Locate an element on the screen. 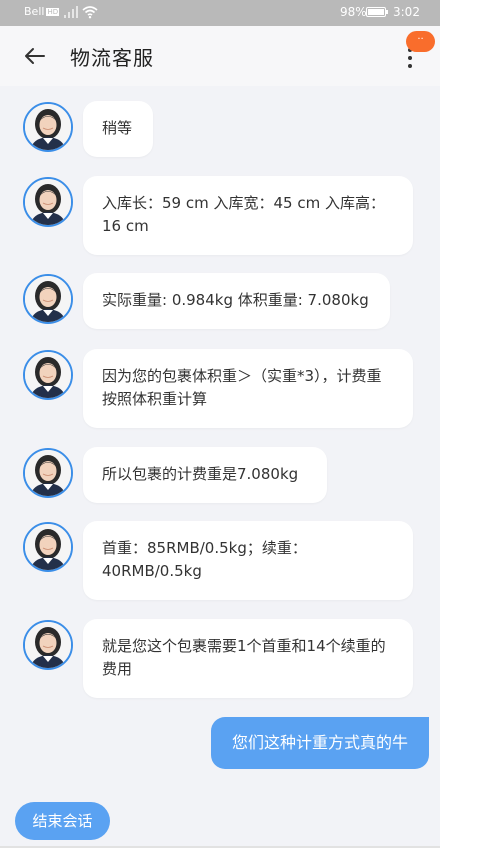 The height and width of the screenshot is (848, 481). agent-message-bubble: 因为您的包裹体积重＞（实重*3），计费重按照体积重计算 is located at coordinates (248, 388).